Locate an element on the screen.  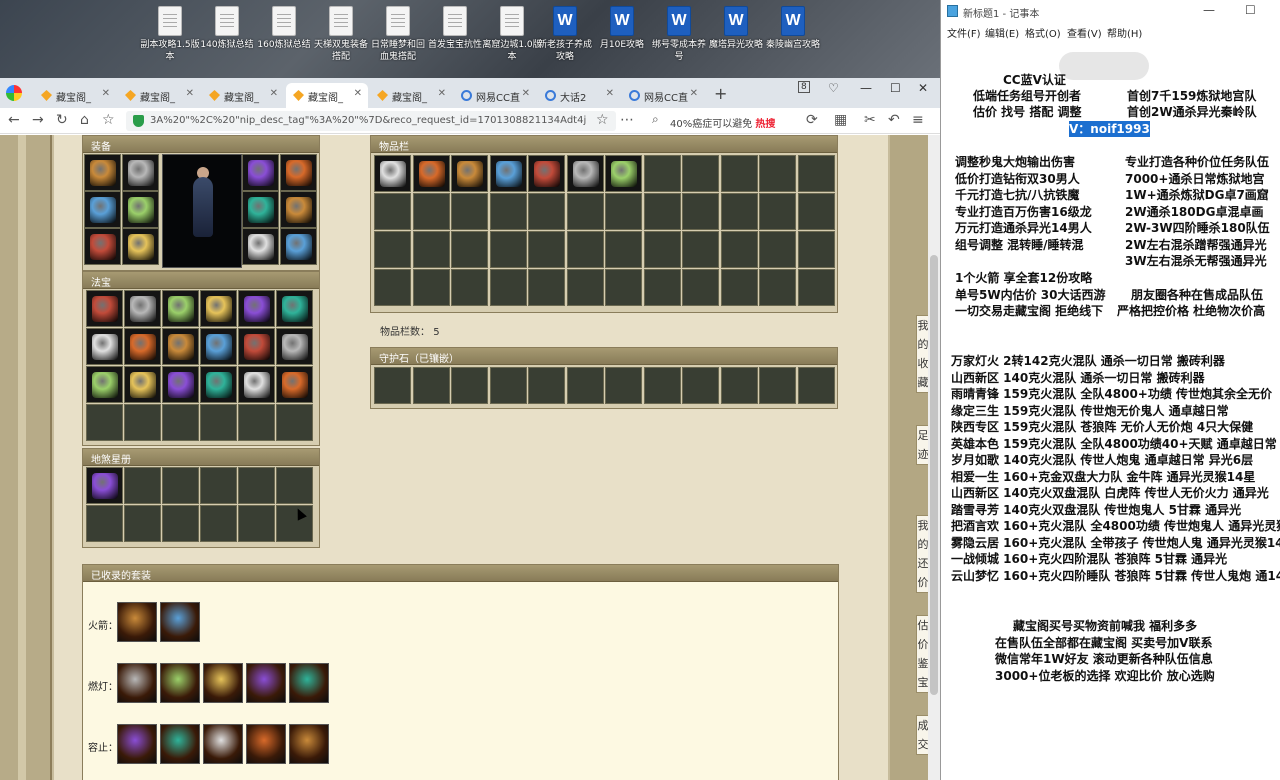
favorite-star-icon: ☆ is located at coordinates (602, 120).